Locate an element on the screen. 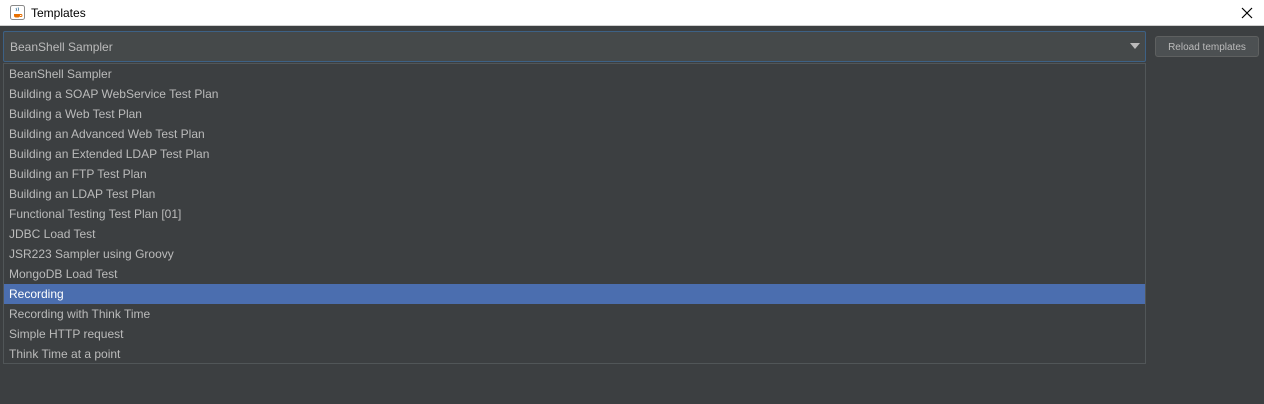 The width and height of the screenshot is (1264, 404). close-icon is located at coordinates (1247, 12).